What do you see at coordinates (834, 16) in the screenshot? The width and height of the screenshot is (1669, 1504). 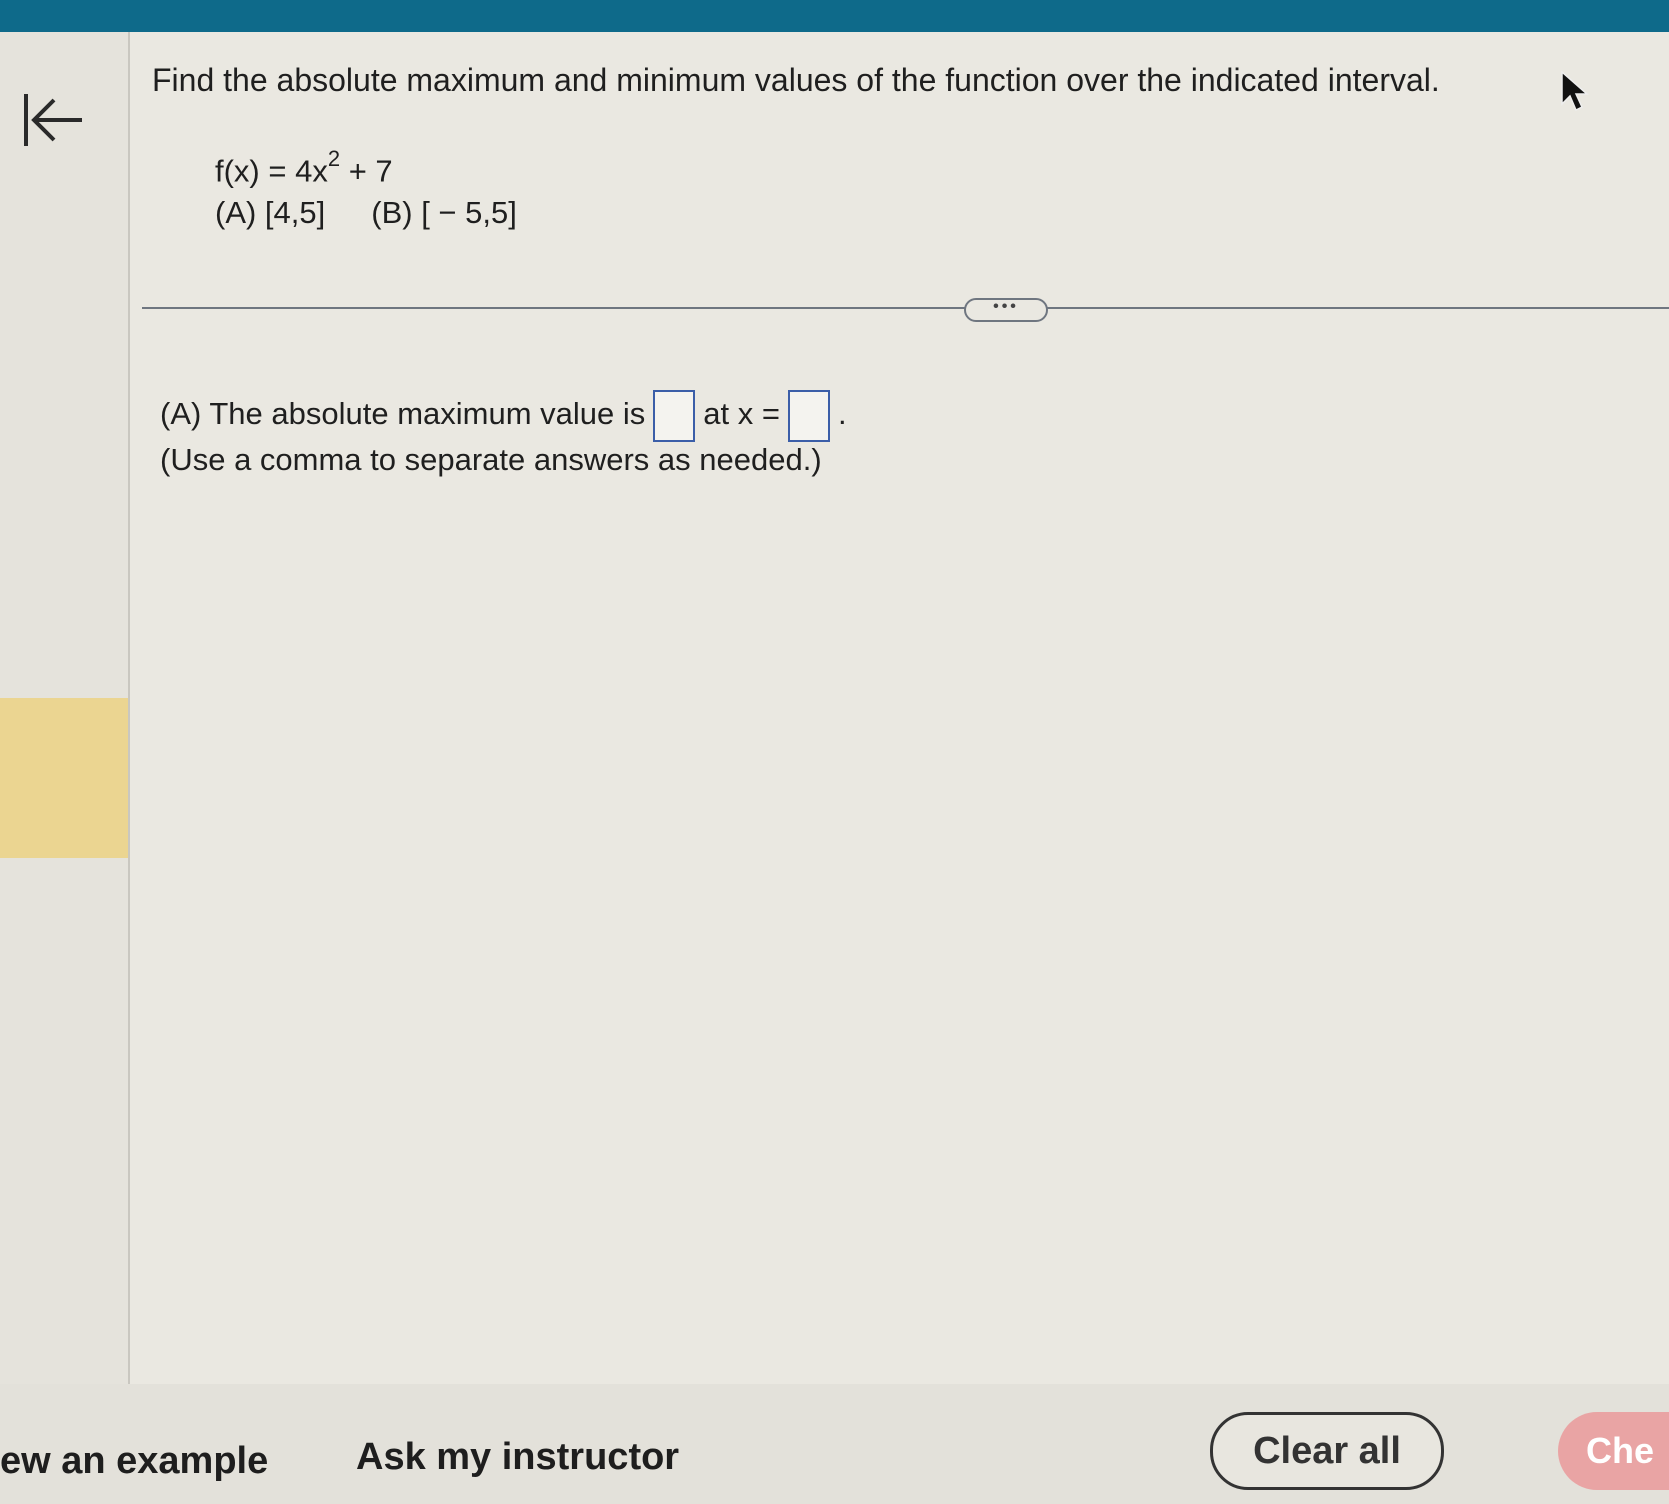 I see `top-bar` at bounding box center [834, 16].